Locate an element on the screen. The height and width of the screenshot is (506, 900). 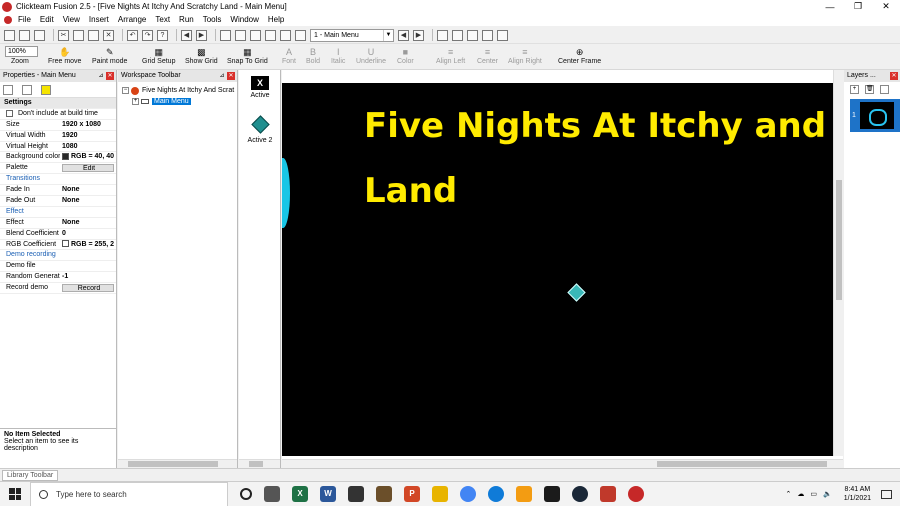
game-title-line-1: Five Nights At Itchy and Scratchy is located at coordinates (598, 126).